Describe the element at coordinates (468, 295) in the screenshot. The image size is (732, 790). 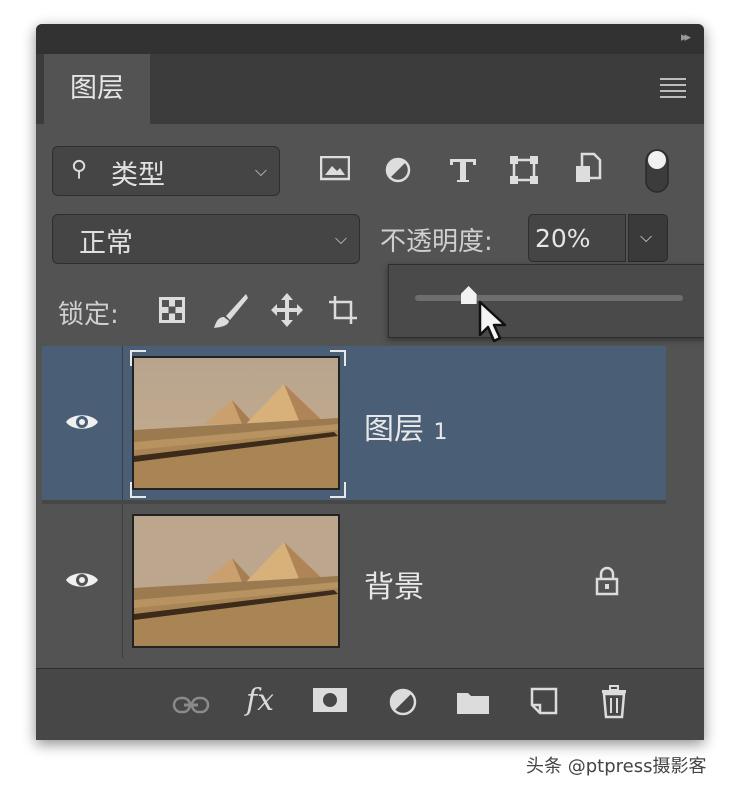
I see `opacity-slider-thumb` at that location.